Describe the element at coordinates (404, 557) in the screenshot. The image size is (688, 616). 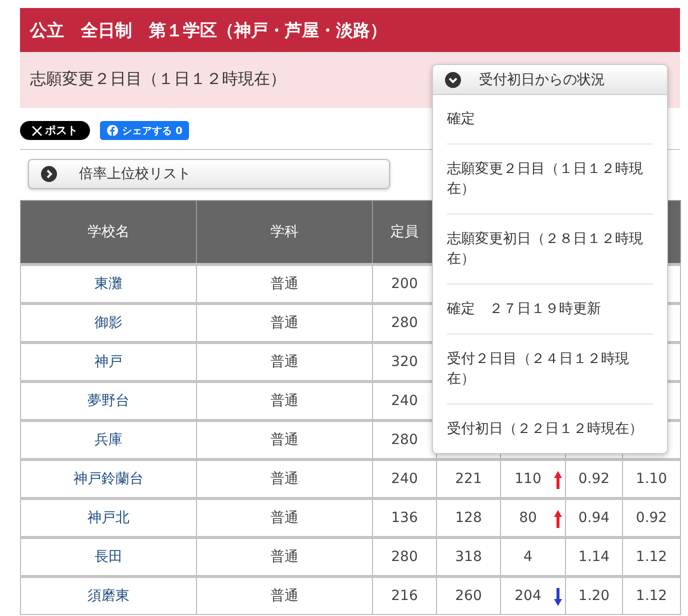
I see `table-cell: 280` at that location.